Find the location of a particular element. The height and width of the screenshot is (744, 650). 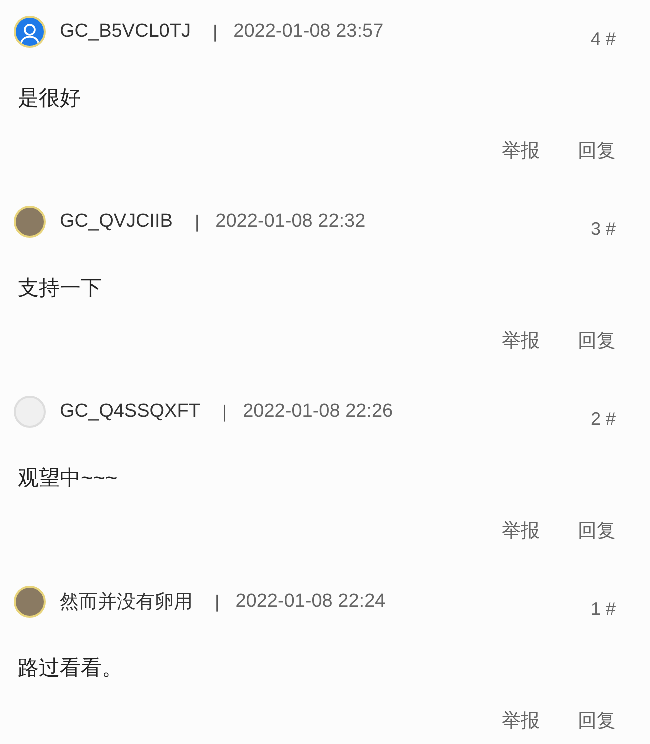

floor-number: 2 # is located at coordinates (603, 419).